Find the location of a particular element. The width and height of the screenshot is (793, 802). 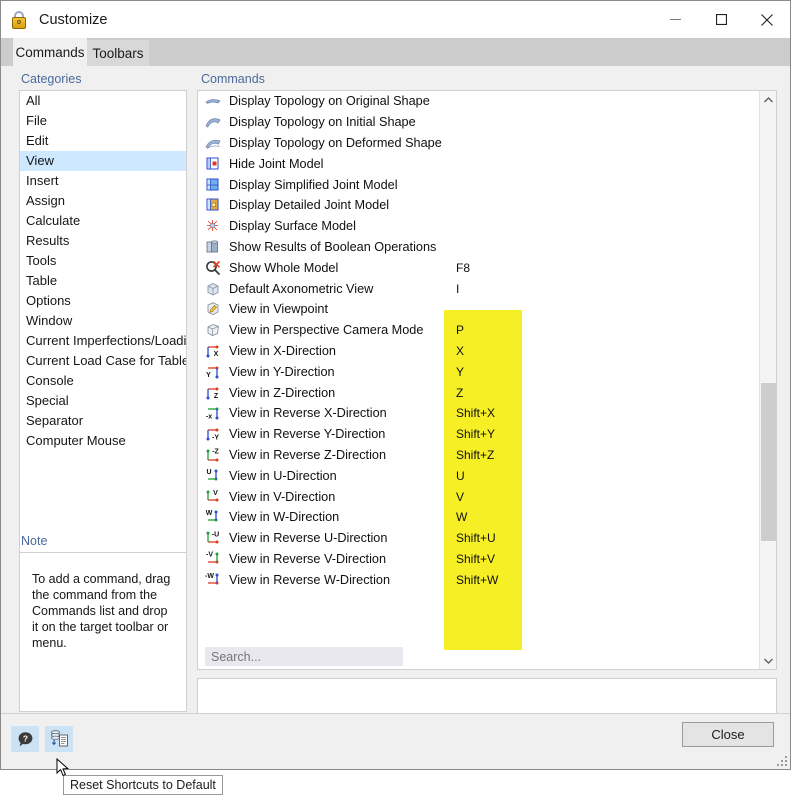

surface-model-icon is located at coordinates (213, 226).